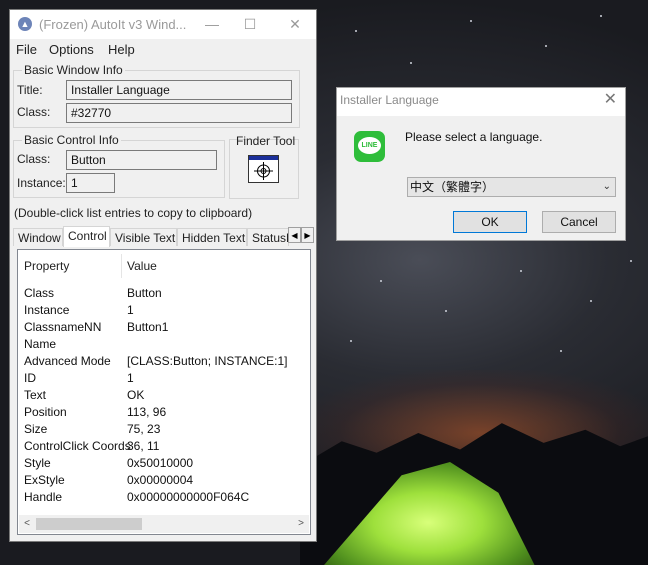 This screenshot has height=565, width=648. What do you see at coordinates (164, 310) in the screenshot?
I see `list-row-instance: Instance 1` at bounding box center [164, 310].